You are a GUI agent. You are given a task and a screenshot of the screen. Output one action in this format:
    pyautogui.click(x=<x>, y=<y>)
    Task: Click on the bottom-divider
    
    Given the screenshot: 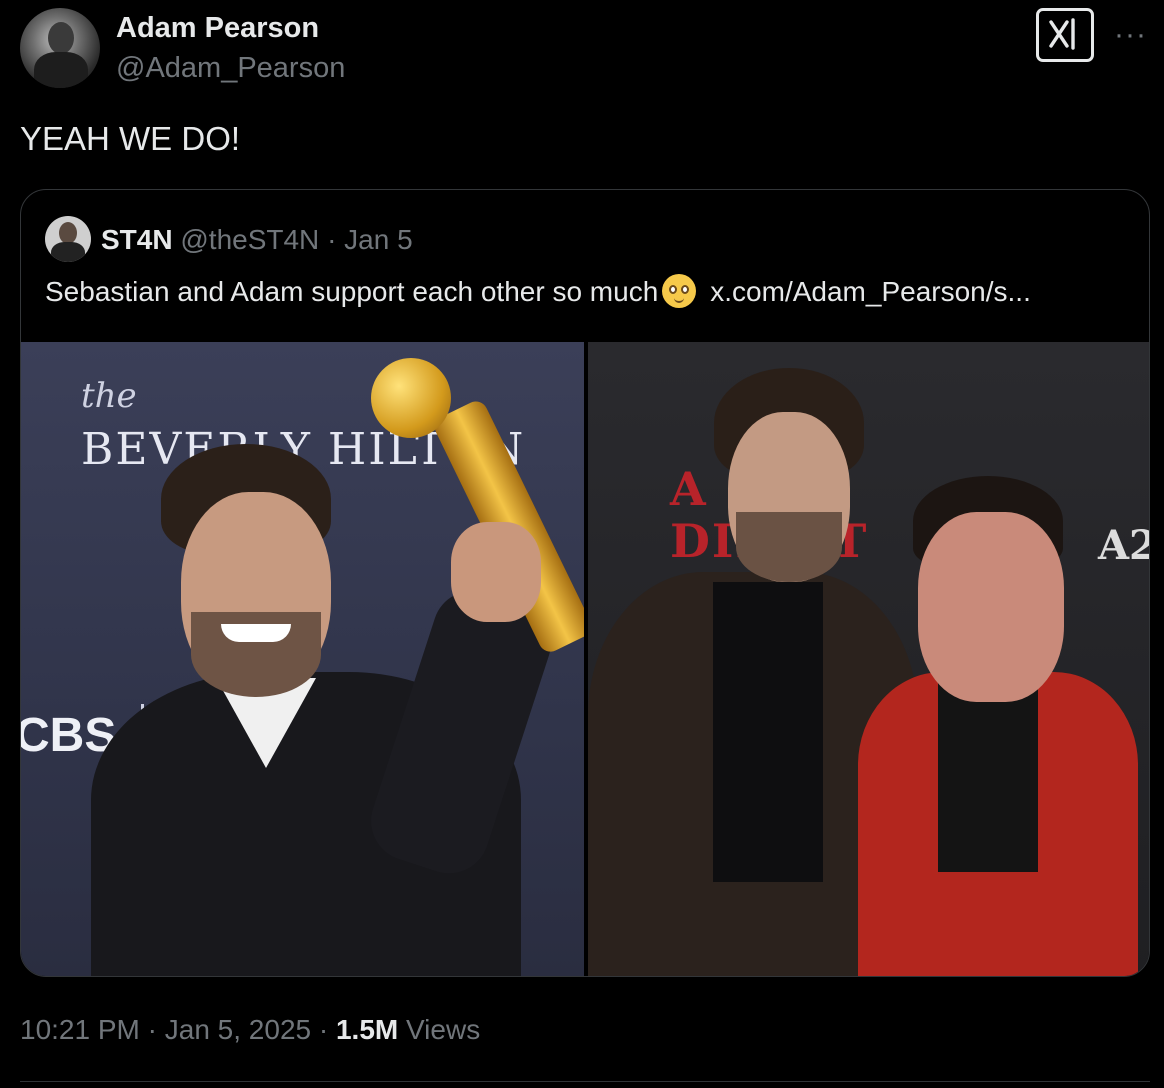 What is the action you would take?
    pyautogui.click(x=585, y=1081)
    